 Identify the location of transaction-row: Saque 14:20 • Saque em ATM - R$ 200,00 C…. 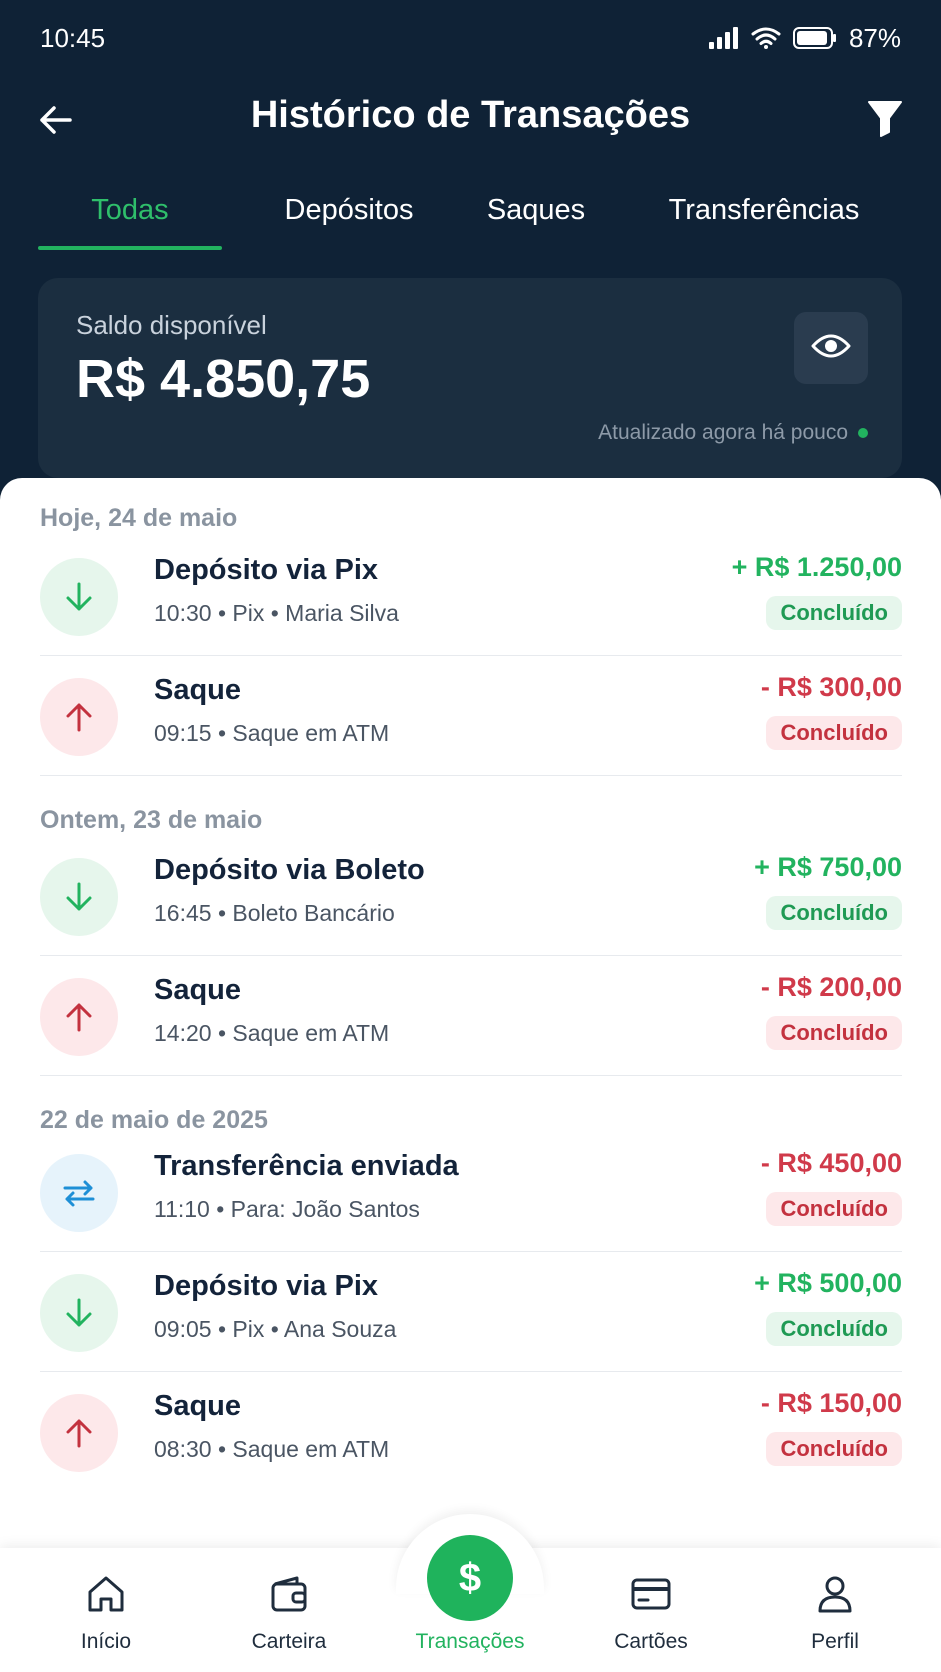
(471, 1016).